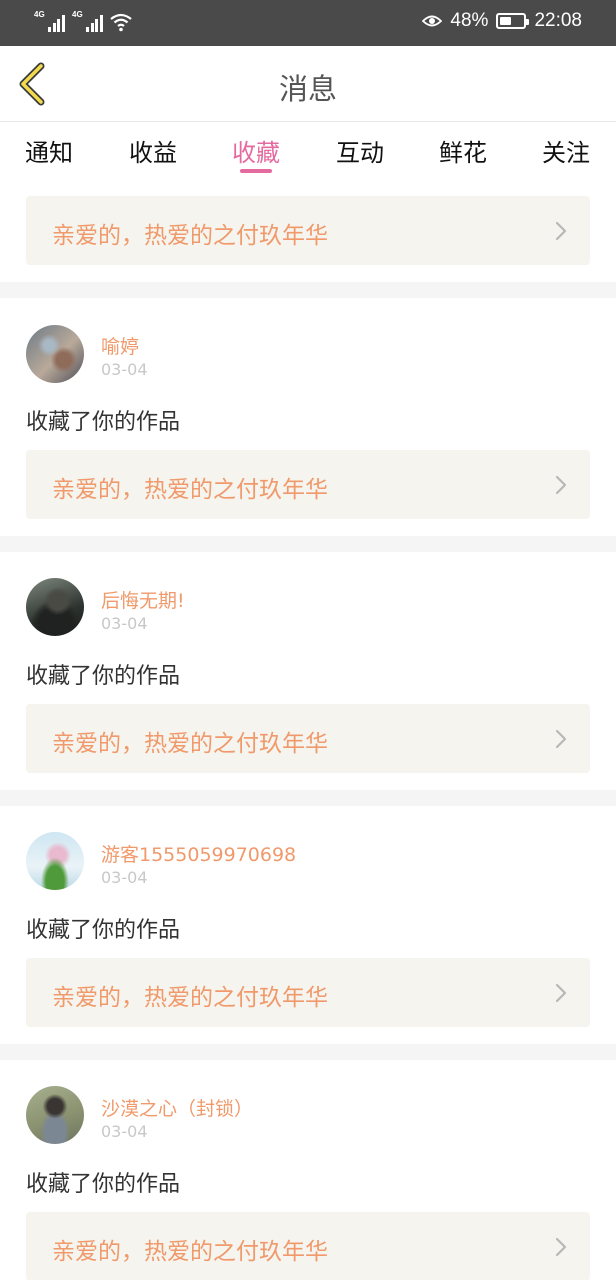 The height and width of the screenshot is (1280, 616). I want to click on clock: 22:08, so click(558, 20).